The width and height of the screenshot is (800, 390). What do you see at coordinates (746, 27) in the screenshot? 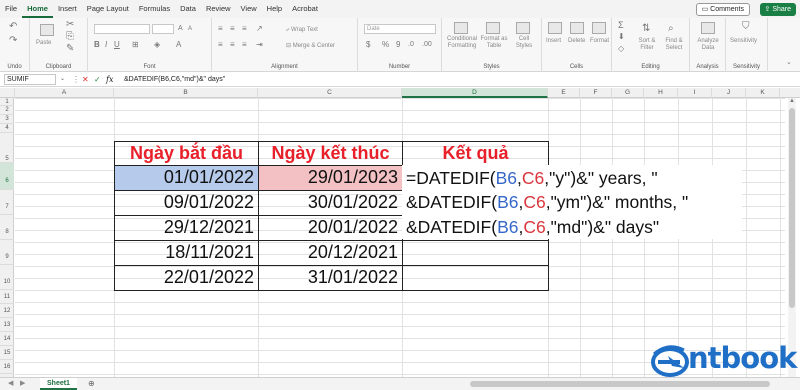
I see `sensitivity-icon: ⛉` at bounding box center [746, 27].